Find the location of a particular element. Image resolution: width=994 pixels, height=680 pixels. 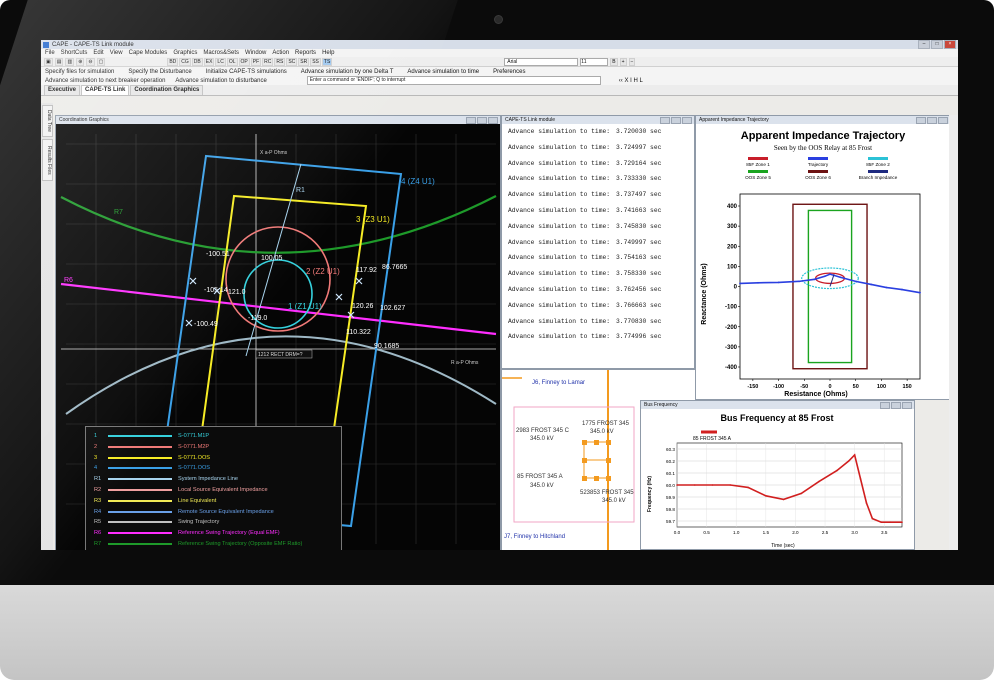

module-button-ts: TS is located at coordinates (327, 61).